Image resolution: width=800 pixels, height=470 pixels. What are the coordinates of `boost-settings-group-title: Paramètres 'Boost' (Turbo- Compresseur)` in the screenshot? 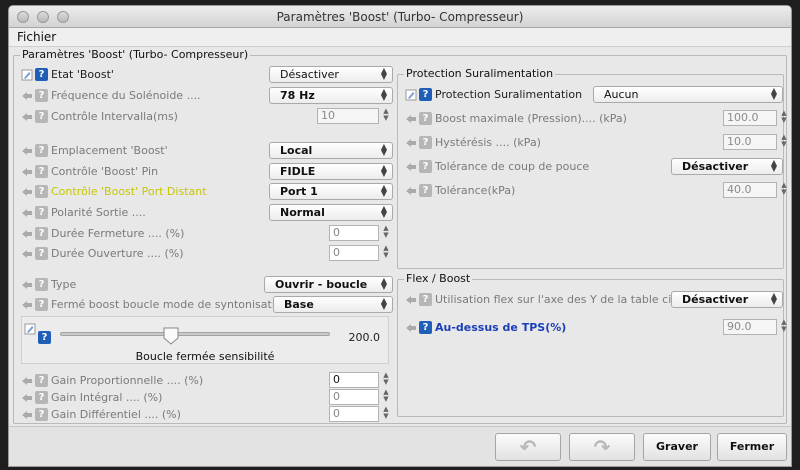 It's located at (135, 54).